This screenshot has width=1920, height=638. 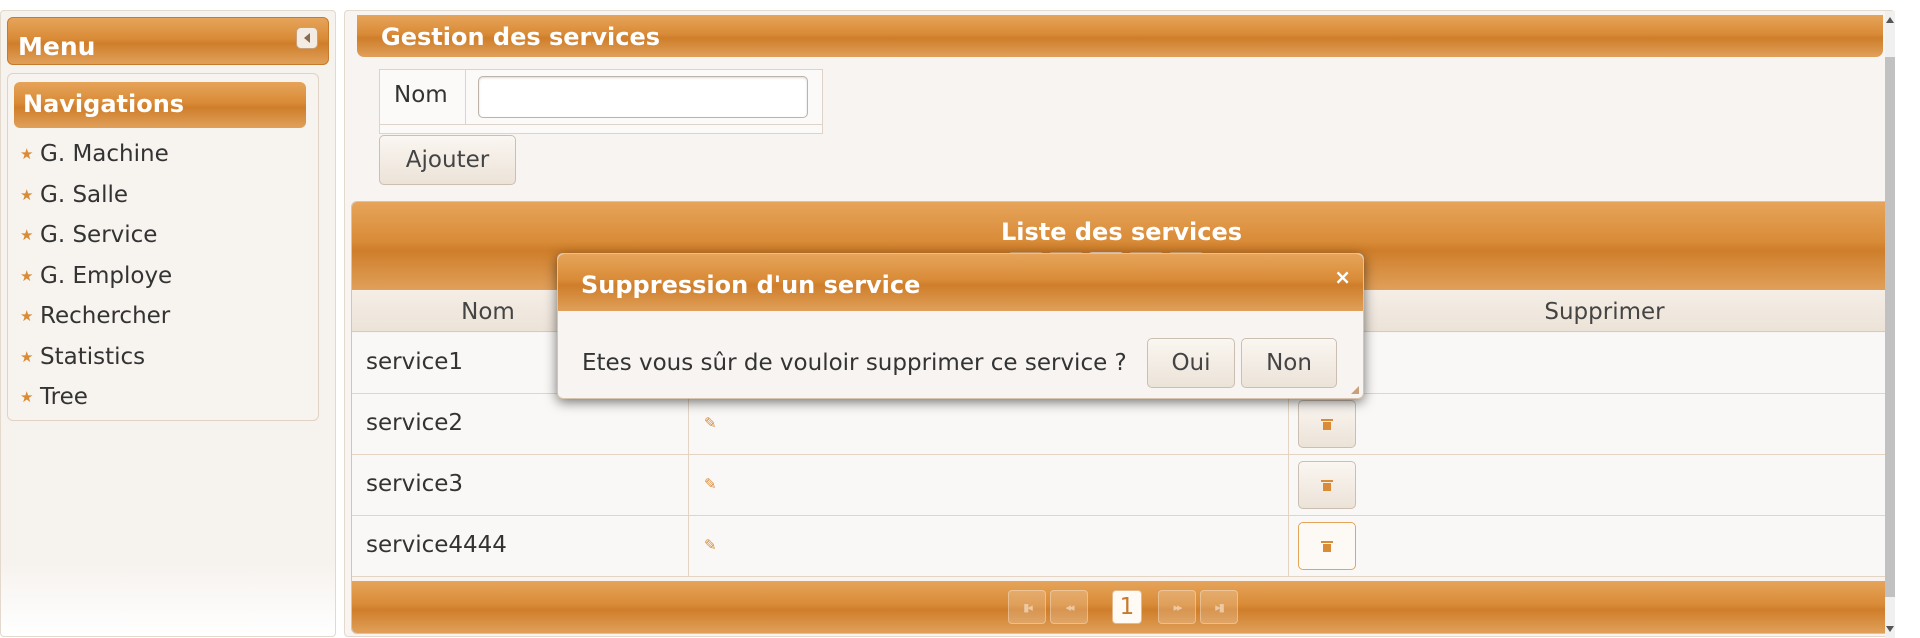 What do you see at coordinates (447, 160) in the screenshot?
I see `add-button: Ajouter` at bounding box center [447, 160].